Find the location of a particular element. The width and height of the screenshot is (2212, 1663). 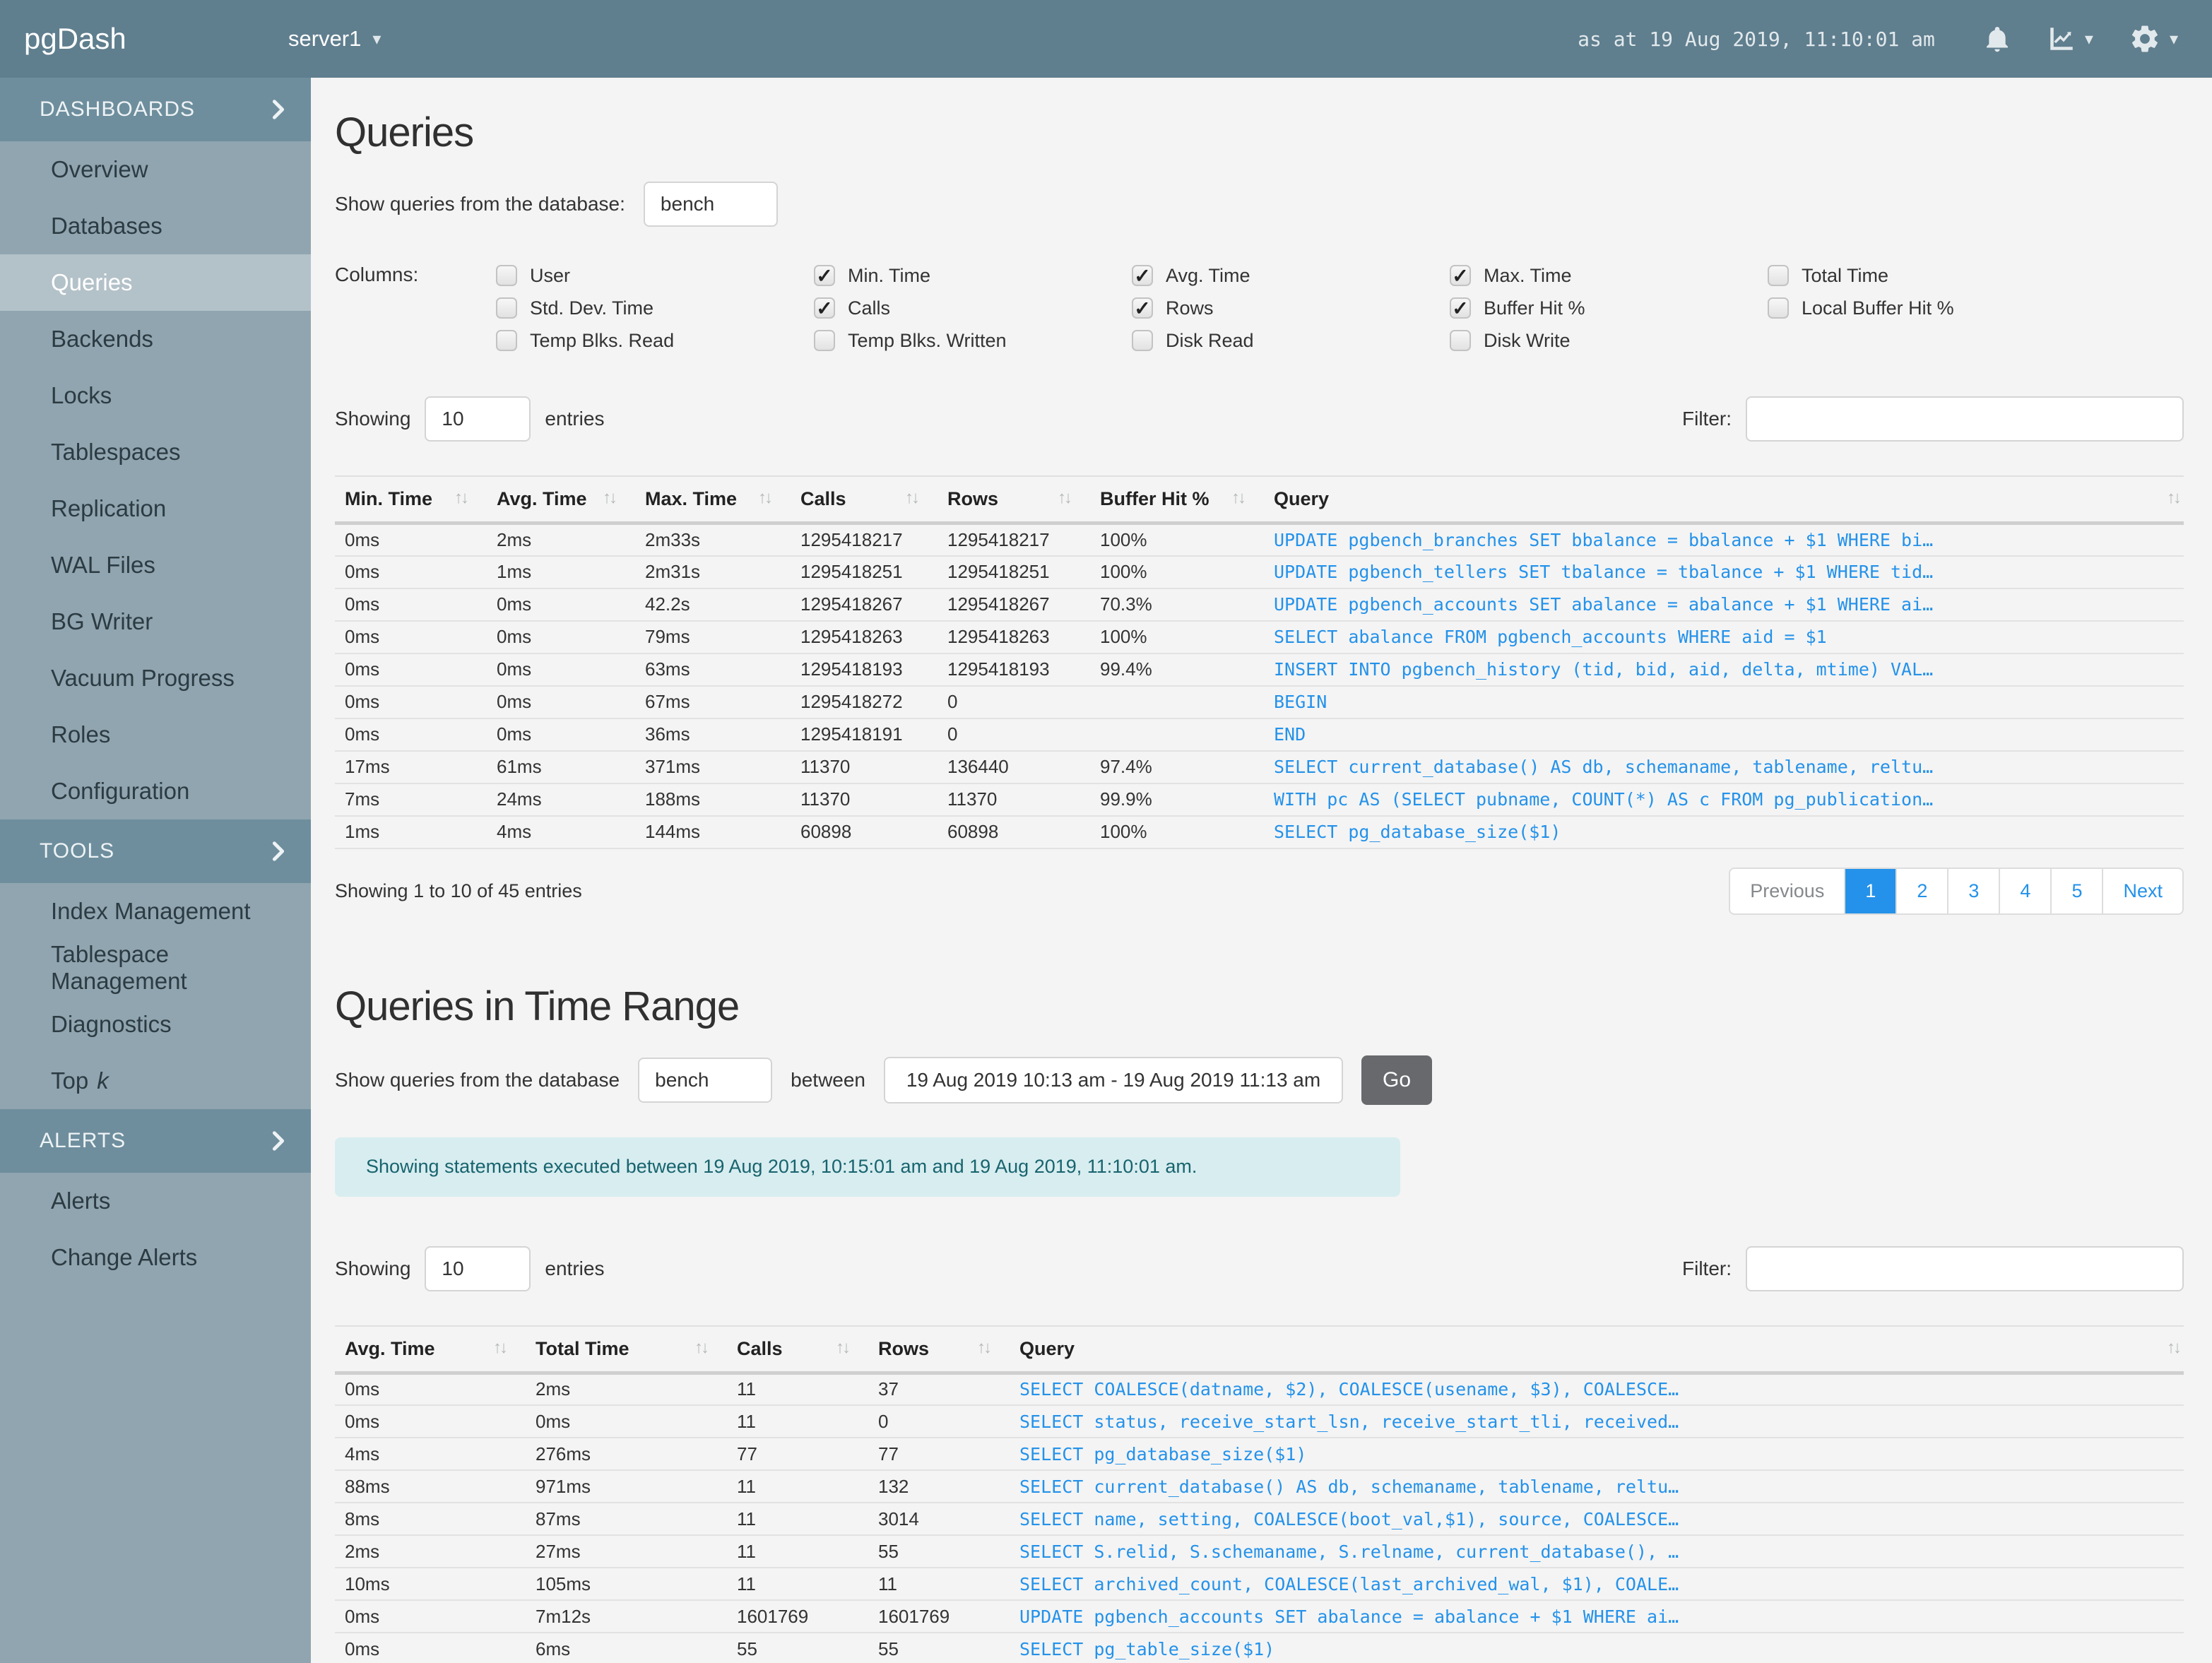

query-link: SELECT pg_table_size($1) is located at coordinates (1146, 1649).